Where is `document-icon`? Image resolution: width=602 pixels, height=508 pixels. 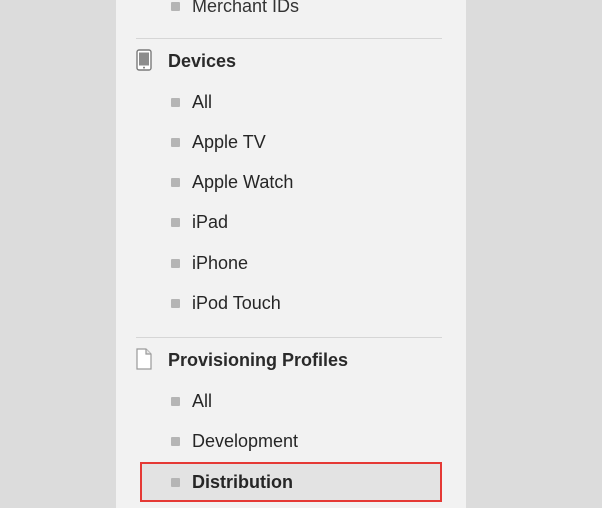
document-icon is located at coordinates (145, 360).